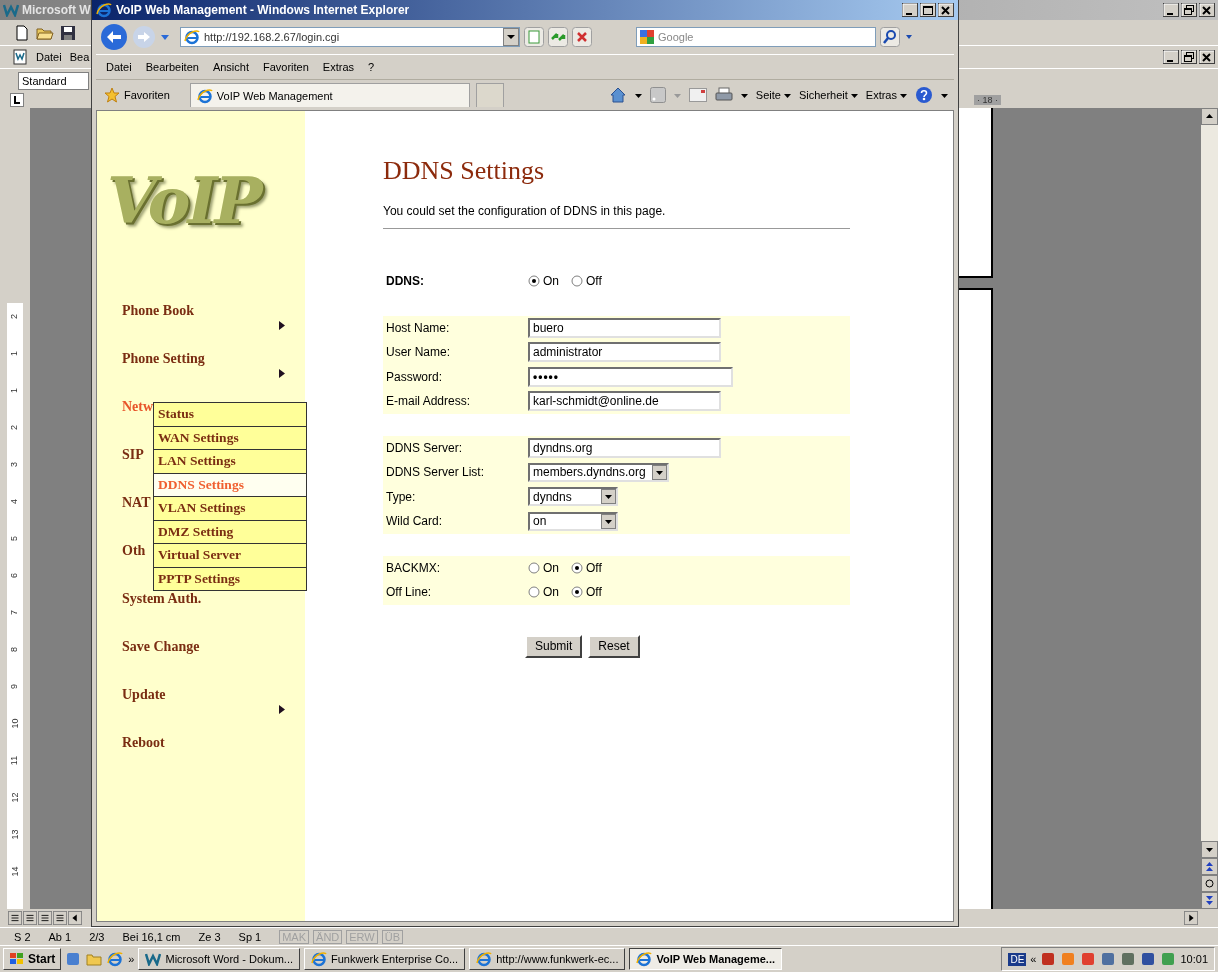  Describe the element at coordinates (630, 376) in the screenshot. I see `password-field: •••••` at that location.